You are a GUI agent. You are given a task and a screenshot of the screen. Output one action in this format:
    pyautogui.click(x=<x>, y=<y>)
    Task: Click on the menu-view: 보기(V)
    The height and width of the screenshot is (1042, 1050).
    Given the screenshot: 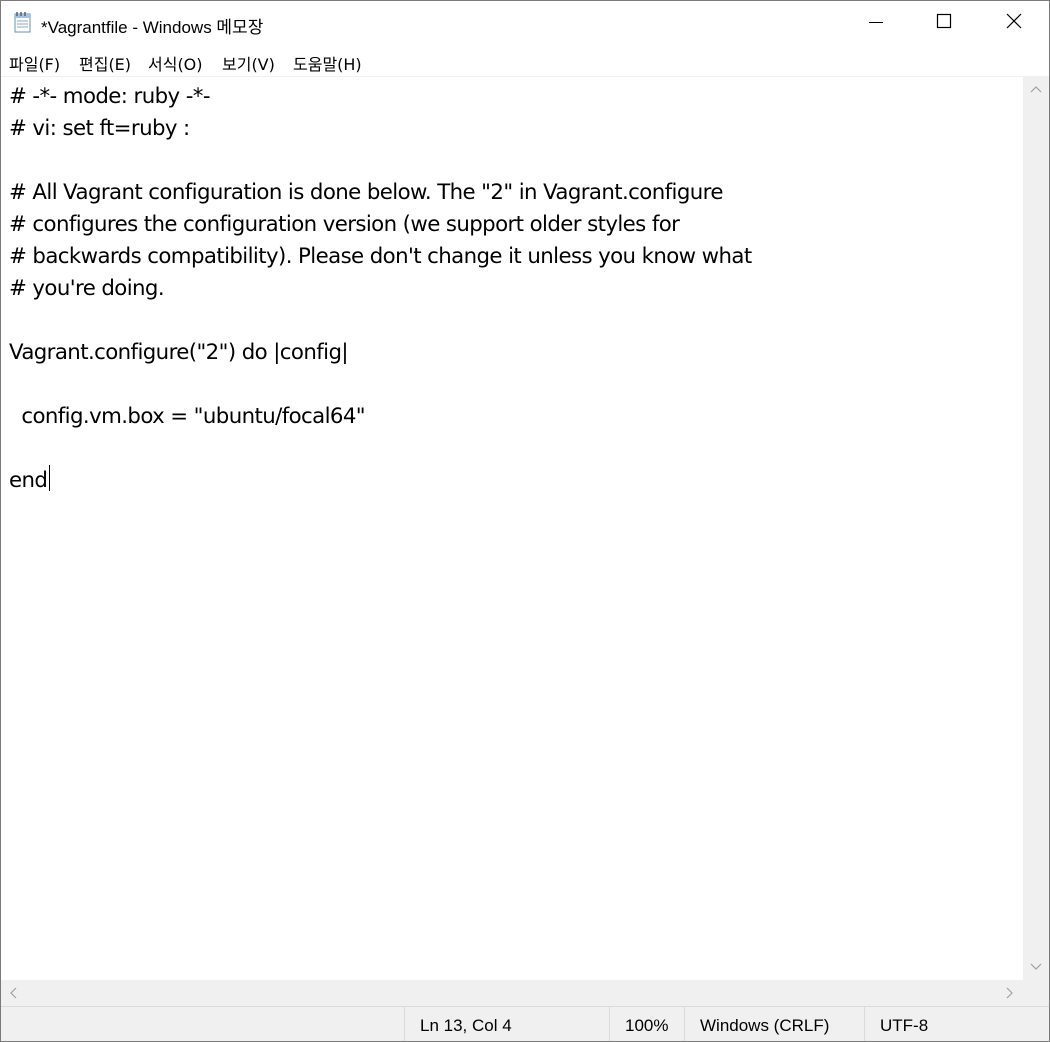 What is the action you would take?
    pyautogui.click(x=248, y=63)
    